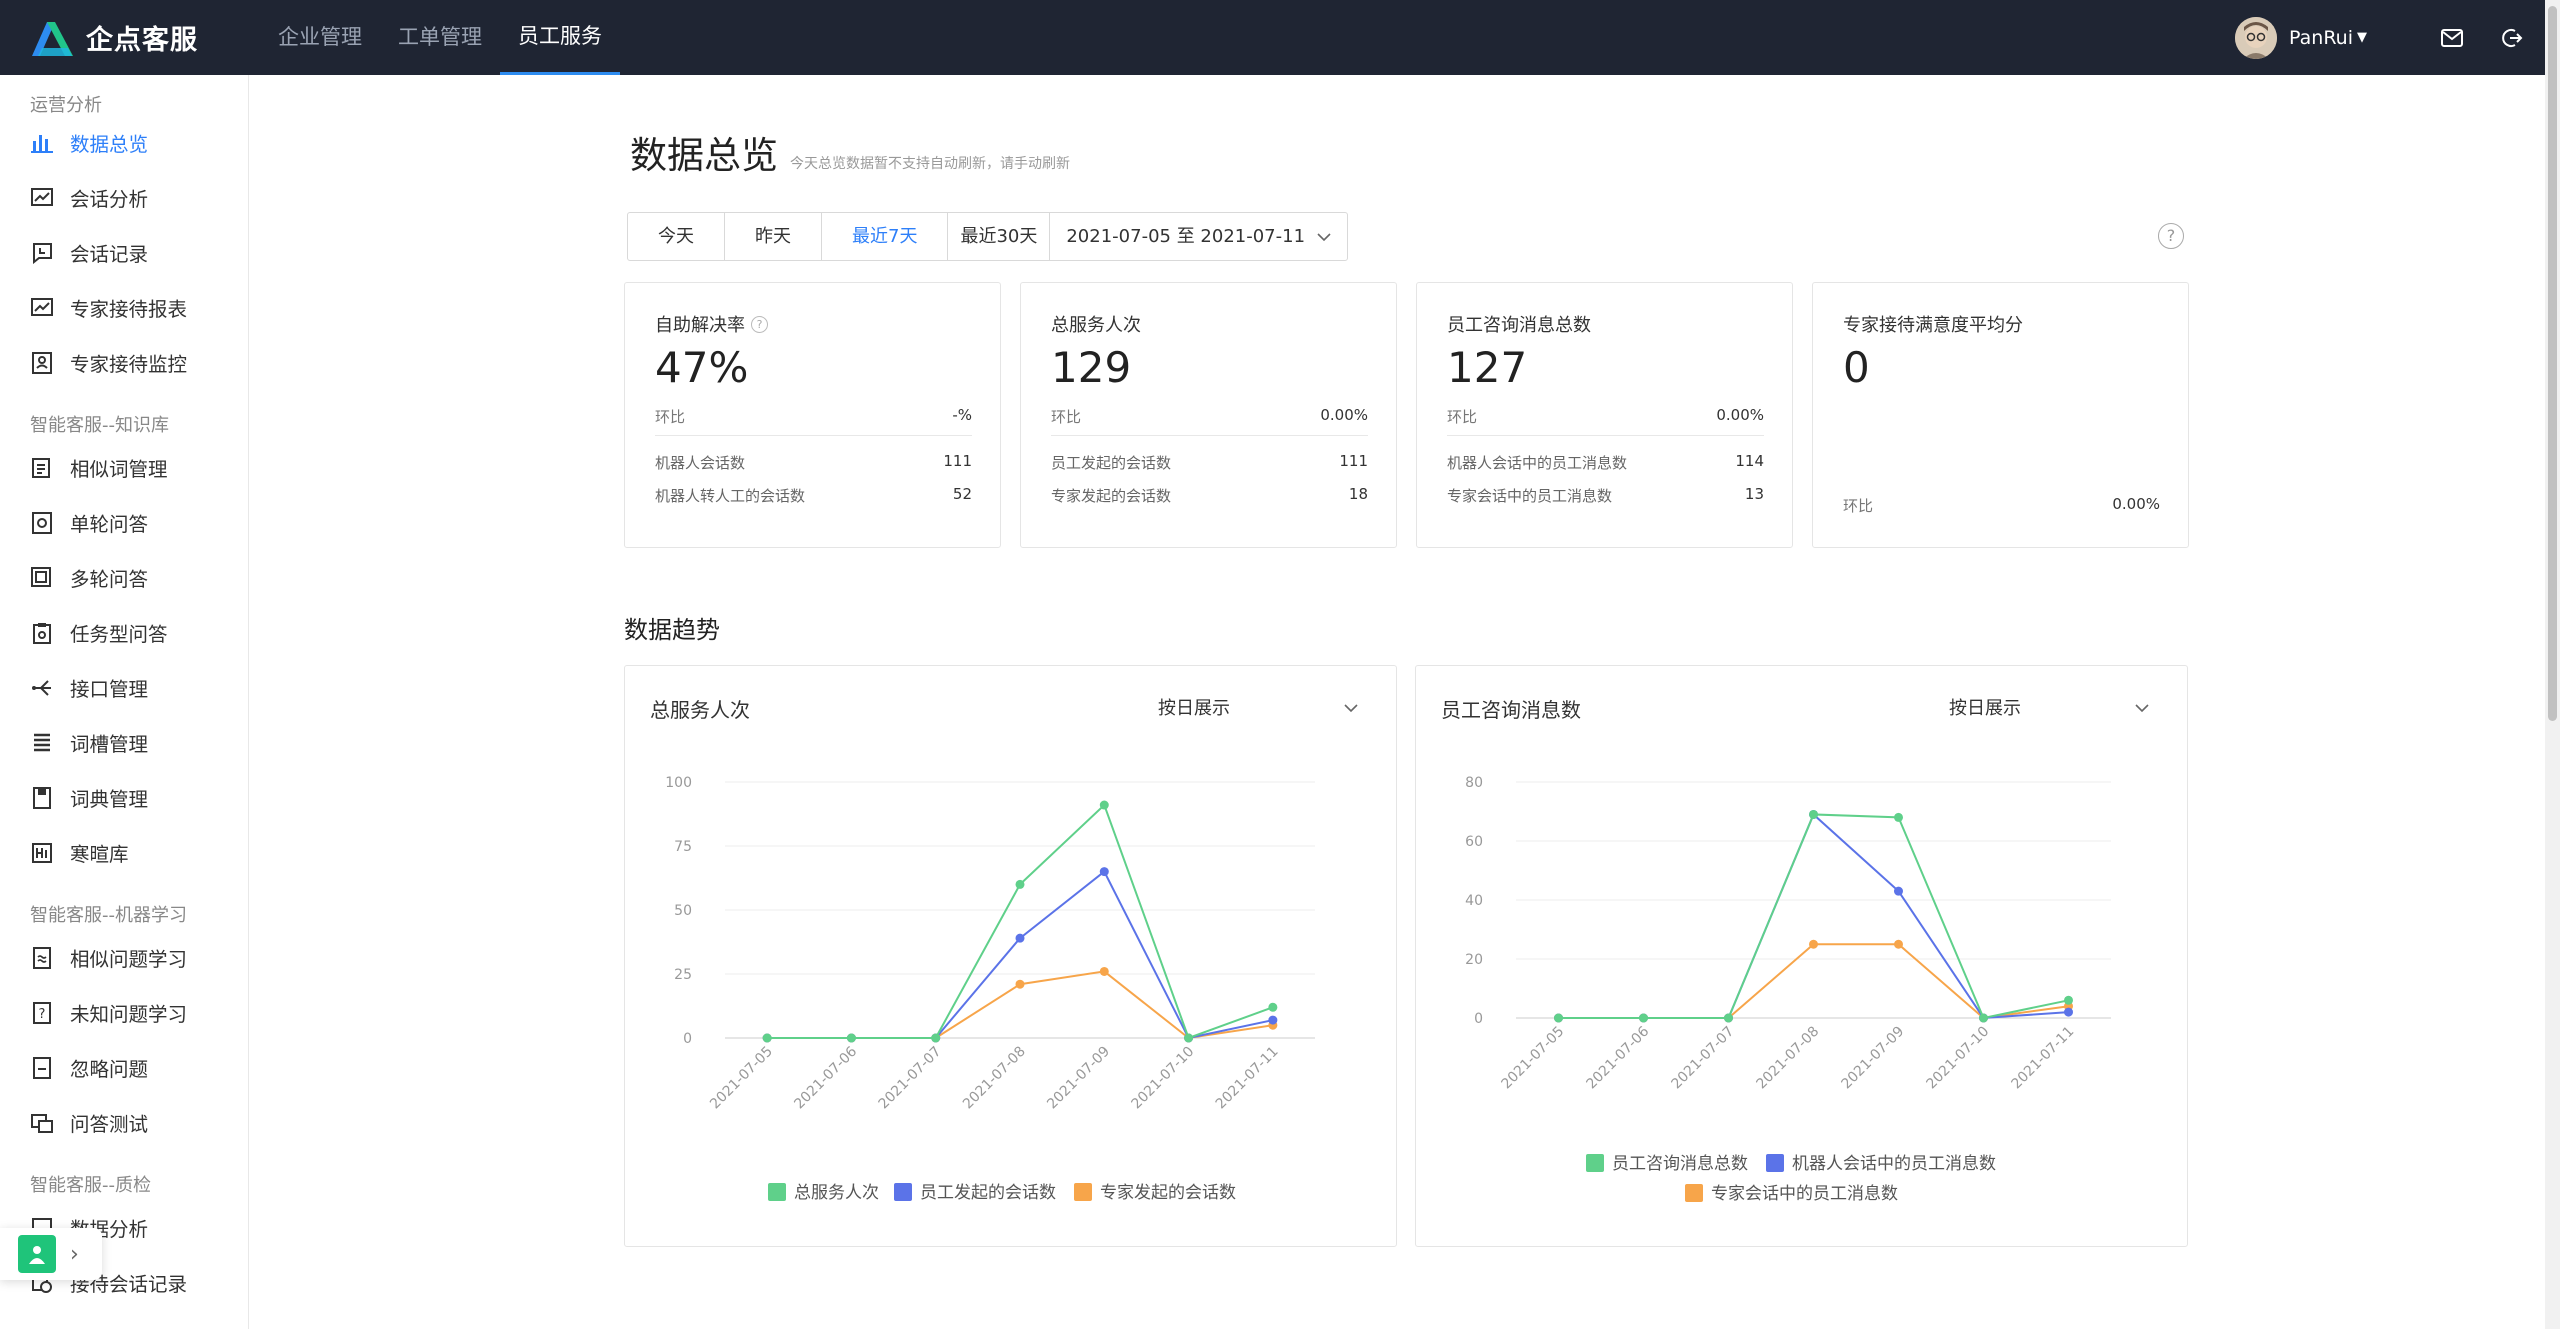 The image size is (2560, 1329). I want to click on sidebar-item-greetings: 寒暄库, so click(124, 852).